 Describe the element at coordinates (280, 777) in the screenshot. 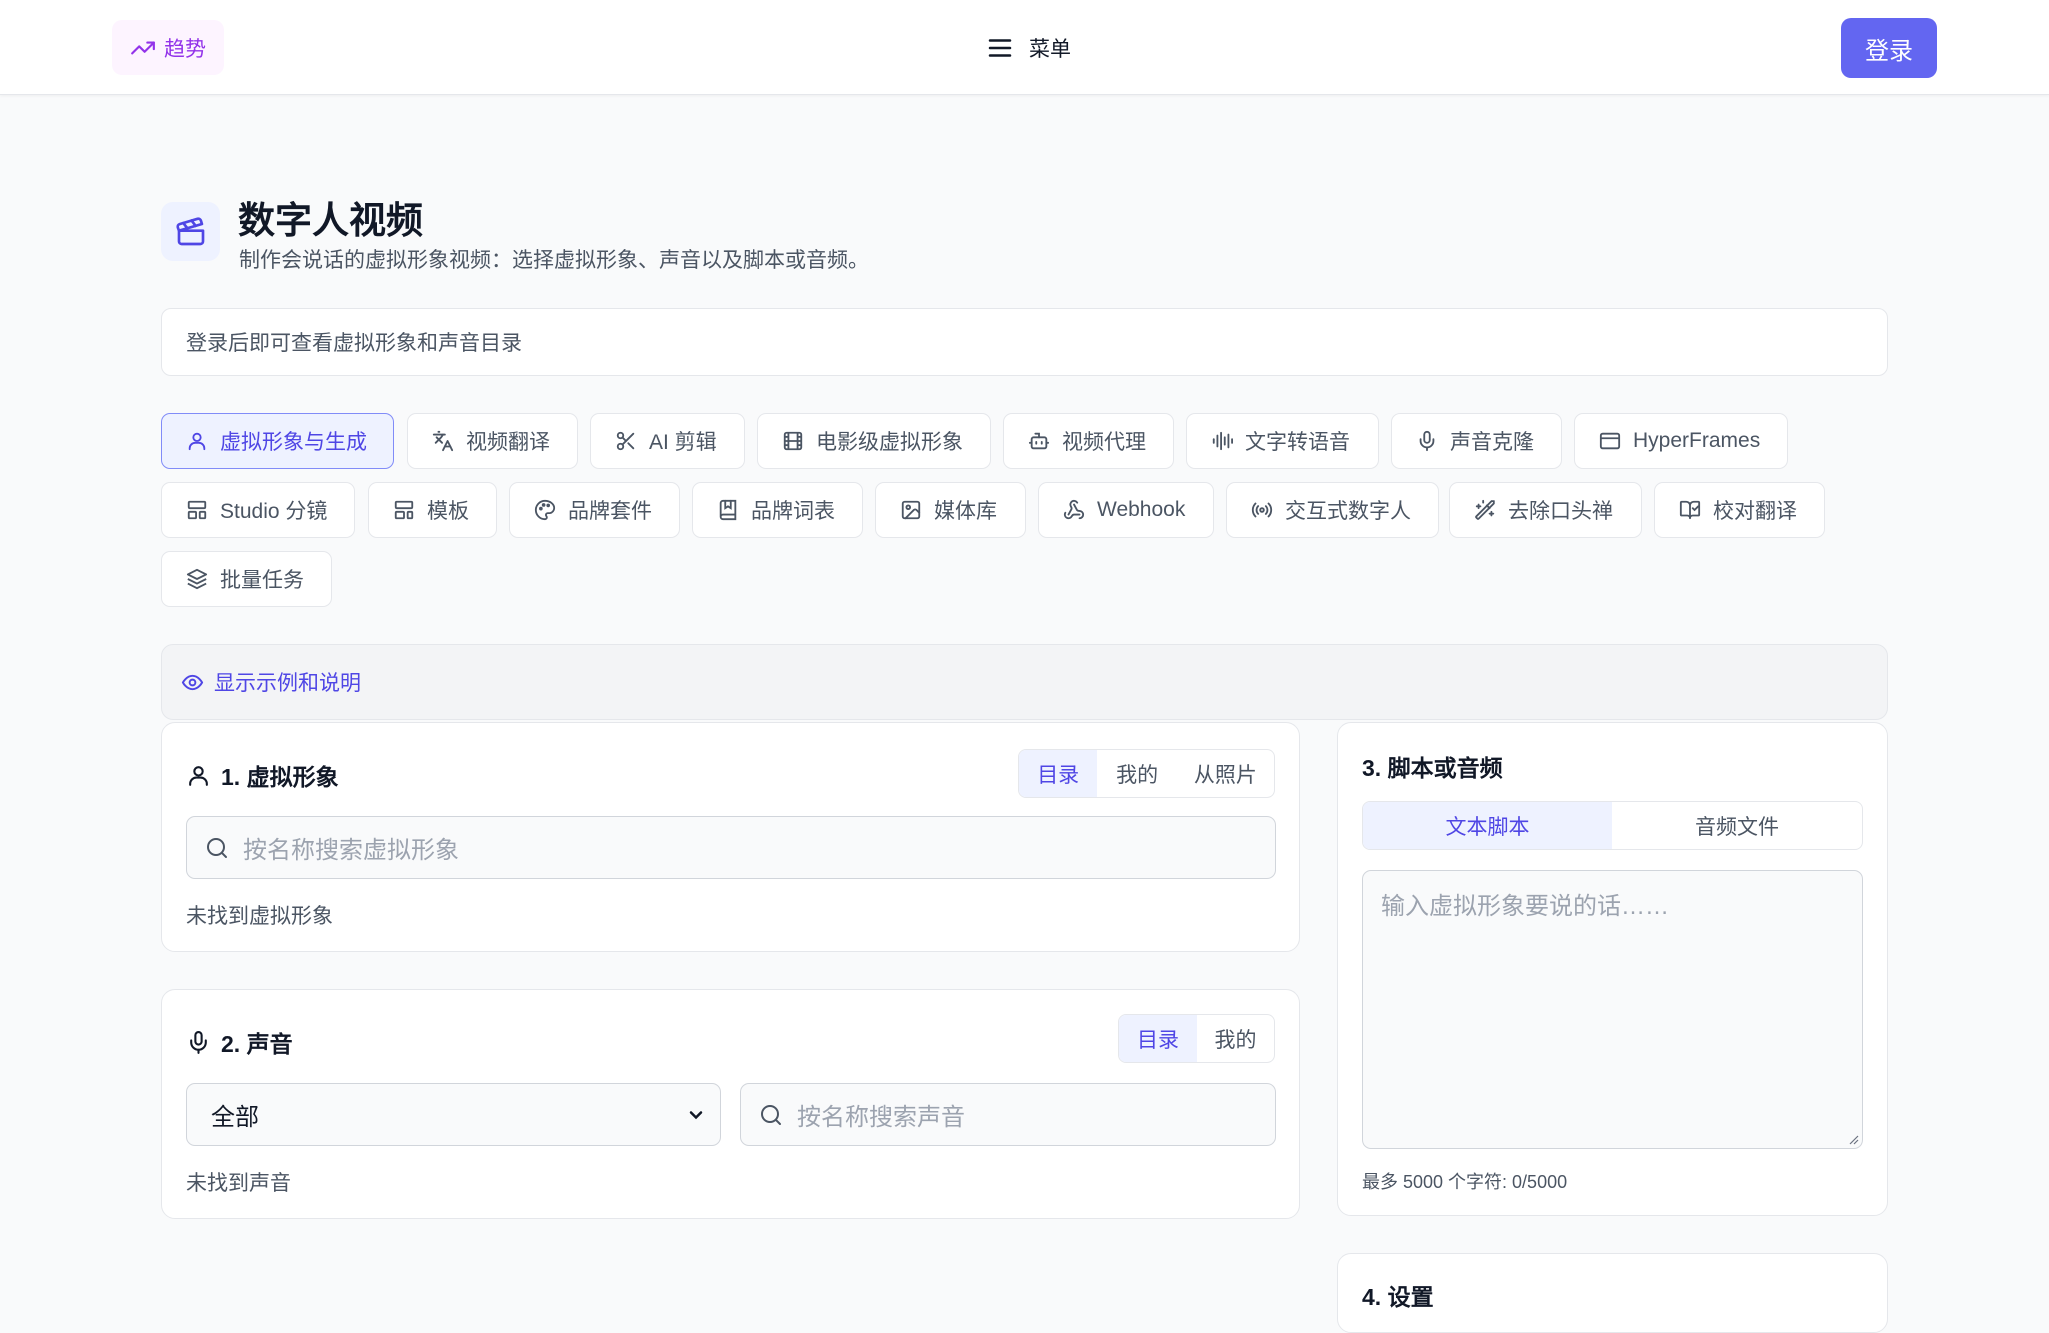

I see `avatar-panel-title: 1. 虚拟形象` at that location.